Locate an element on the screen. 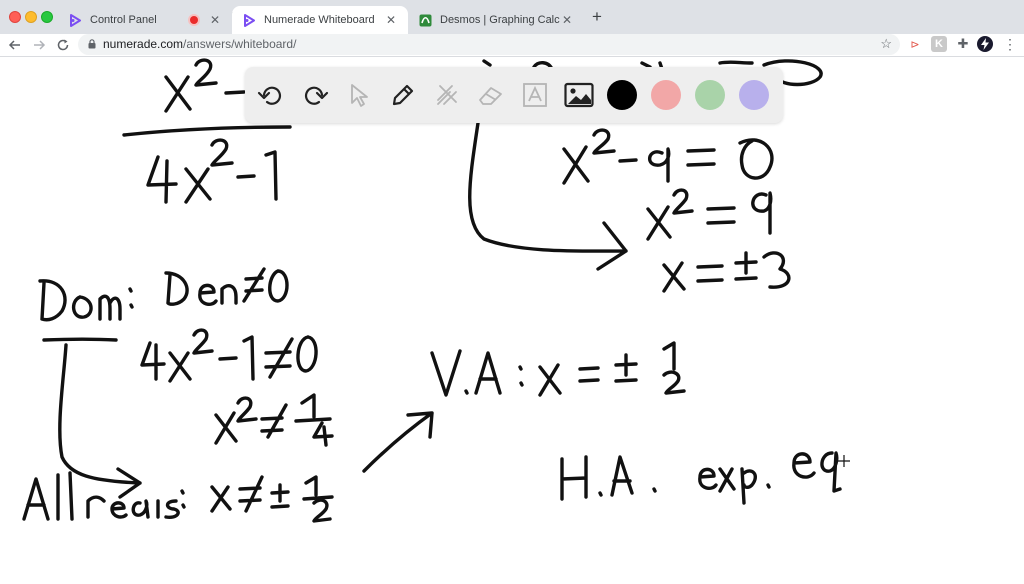 This screenshot has height=584, width=1024. tab-control-panel: Control Panel ✕ is located at coordinates (145, 20).